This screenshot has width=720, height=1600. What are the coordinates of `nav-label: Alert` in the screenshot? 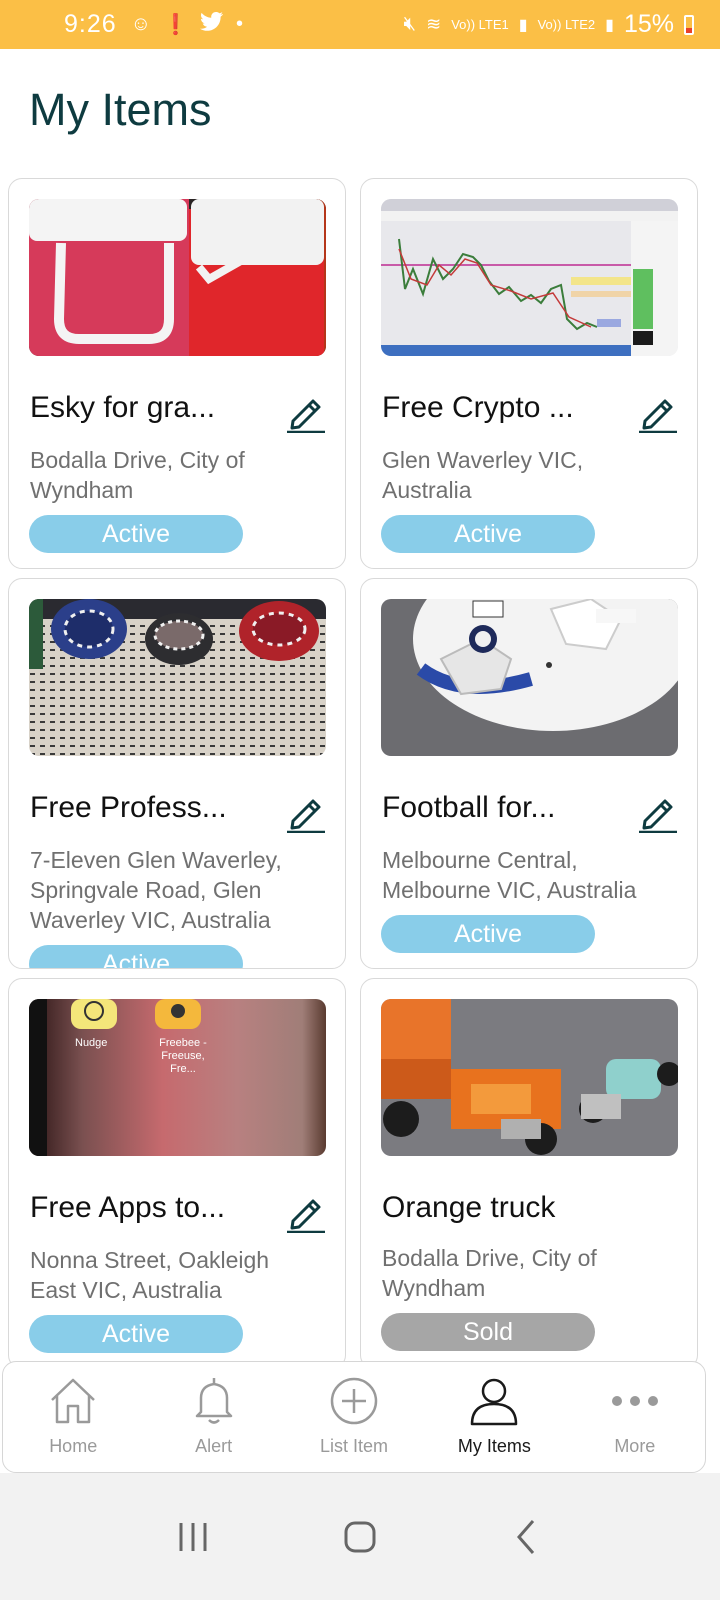 It's located at (214, 1446).